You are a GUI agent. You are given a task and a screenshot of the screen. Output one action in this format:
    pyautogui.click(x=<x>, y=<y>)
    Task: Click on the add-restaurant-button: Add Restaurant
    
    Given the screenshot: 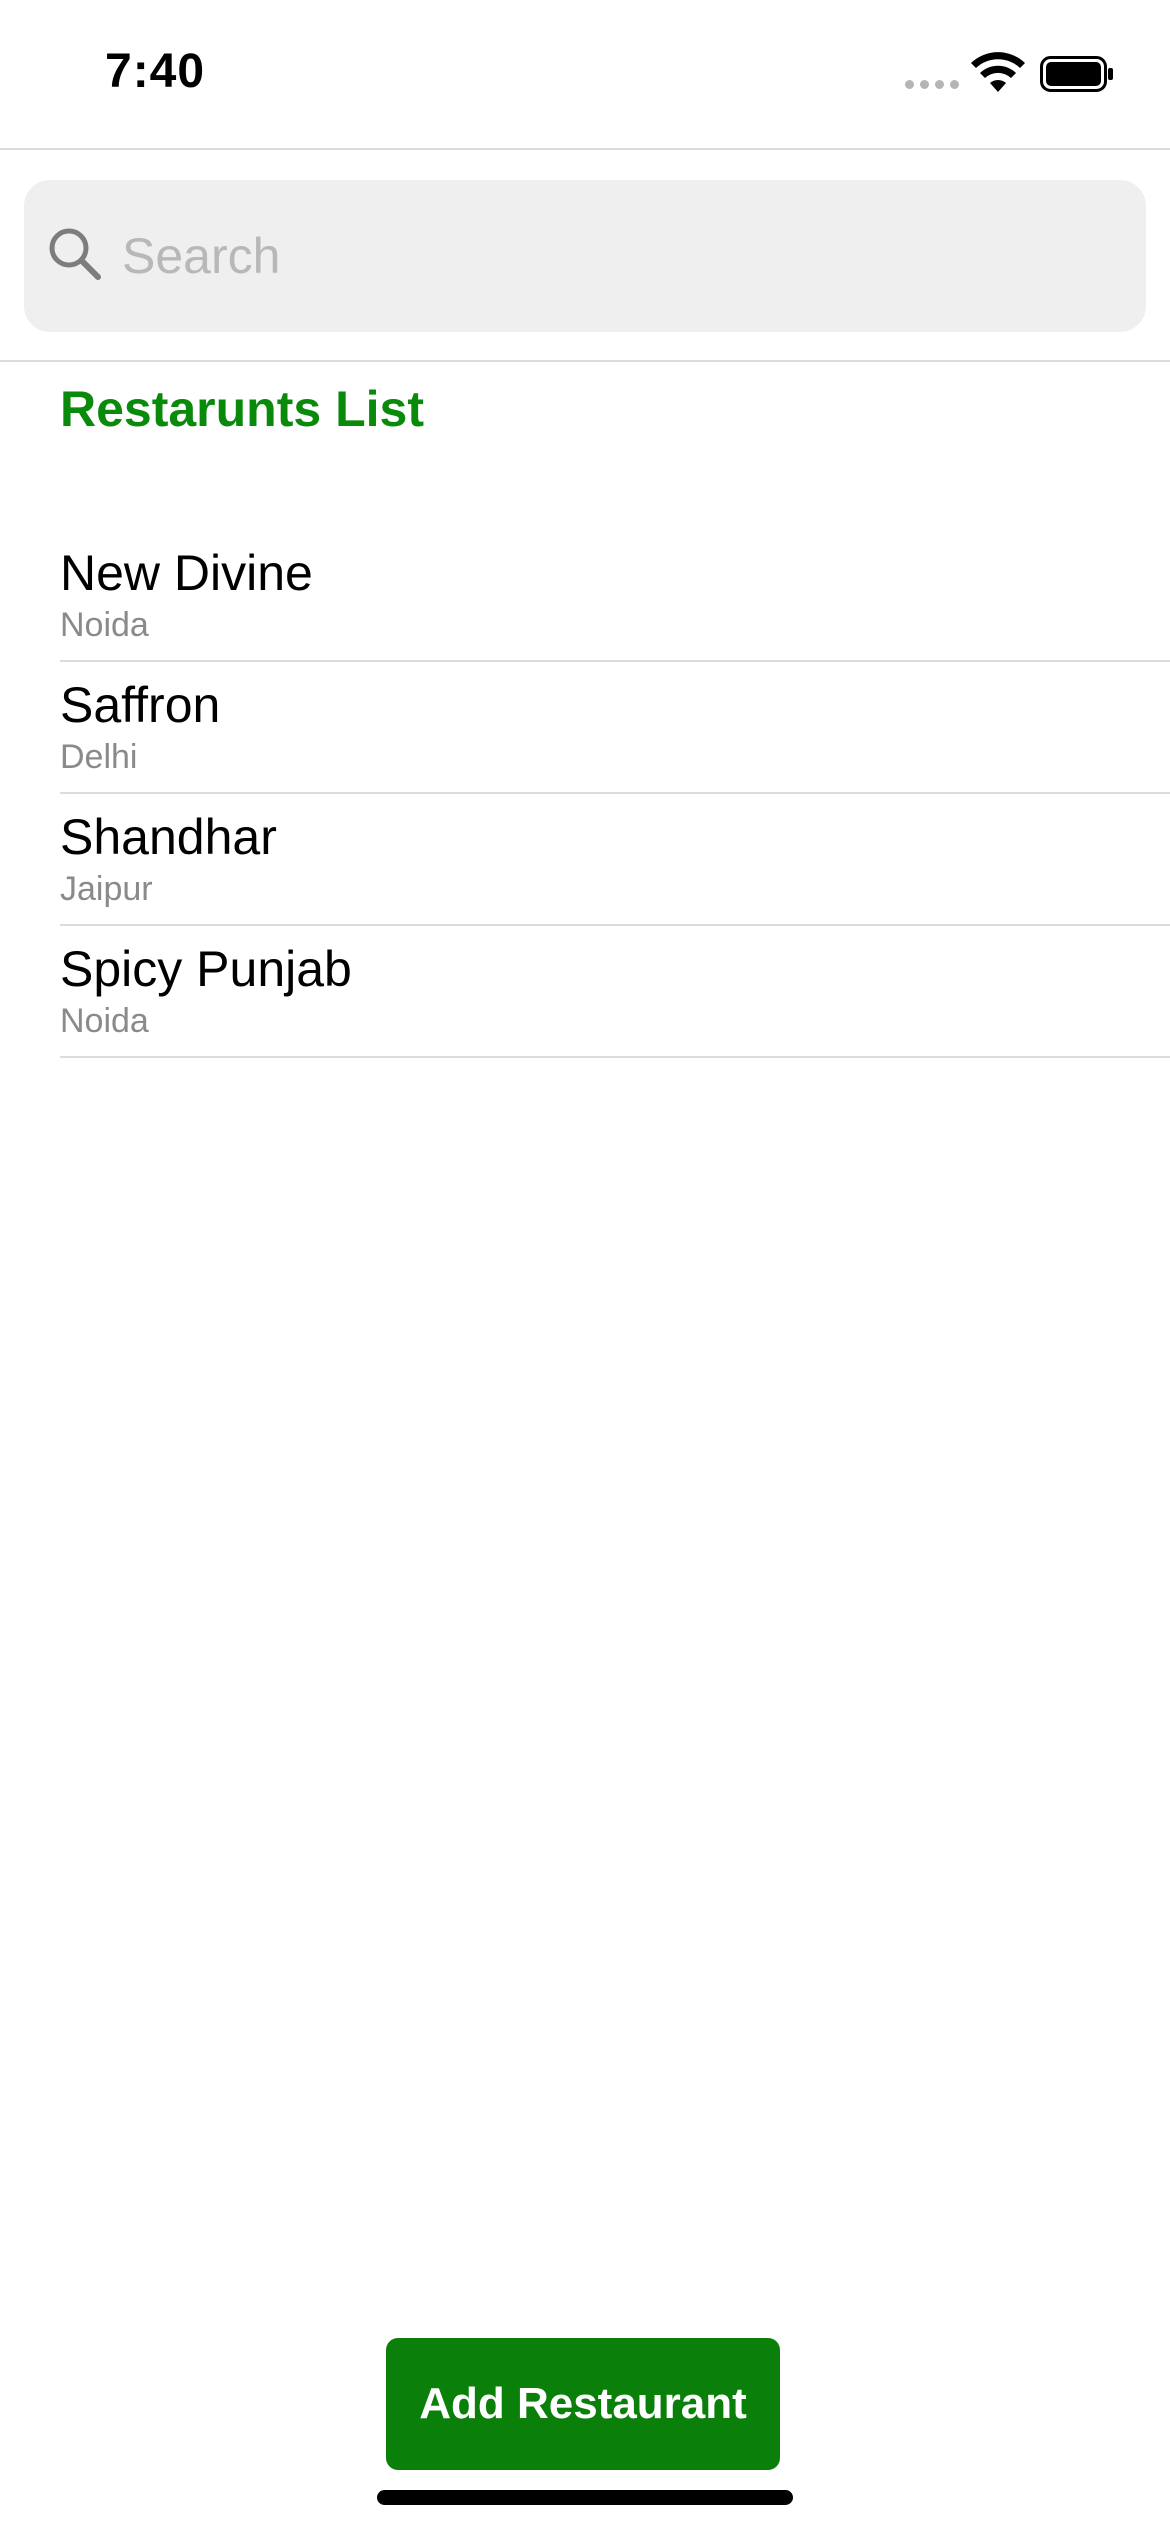 What is the action you would take?
    pyautogui.click(x=583, y=2404)
    